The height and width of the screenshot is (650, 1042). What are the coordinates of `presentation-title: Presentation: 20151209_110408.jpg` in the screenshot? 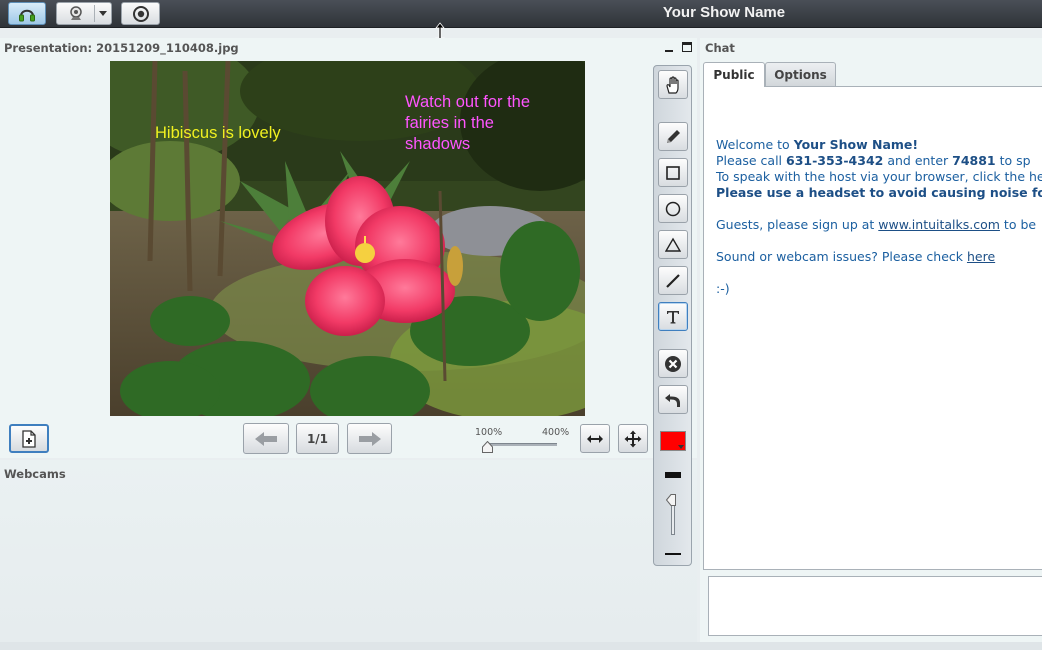 It's located at (121, 48).